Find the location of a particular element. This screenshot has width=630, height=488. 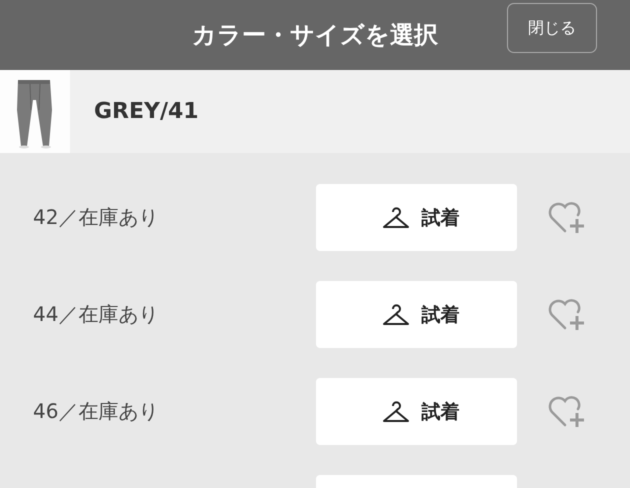

close-button: 閉じる is located at coordinates (552, 28).